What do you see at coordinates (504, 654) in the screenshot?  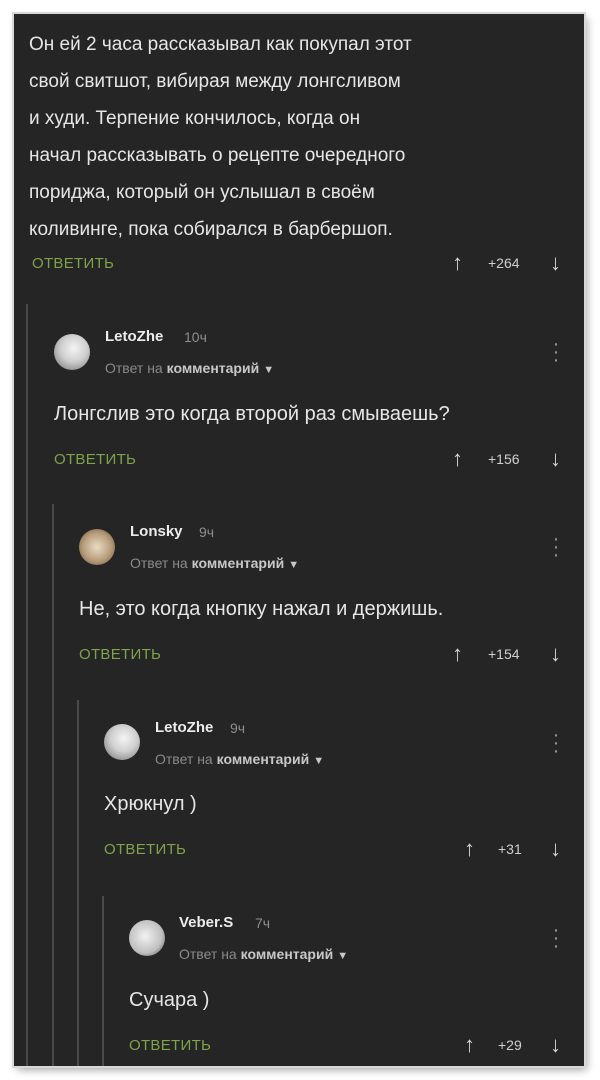 I see `comment-score: +154` at bounding box center [504, 654].